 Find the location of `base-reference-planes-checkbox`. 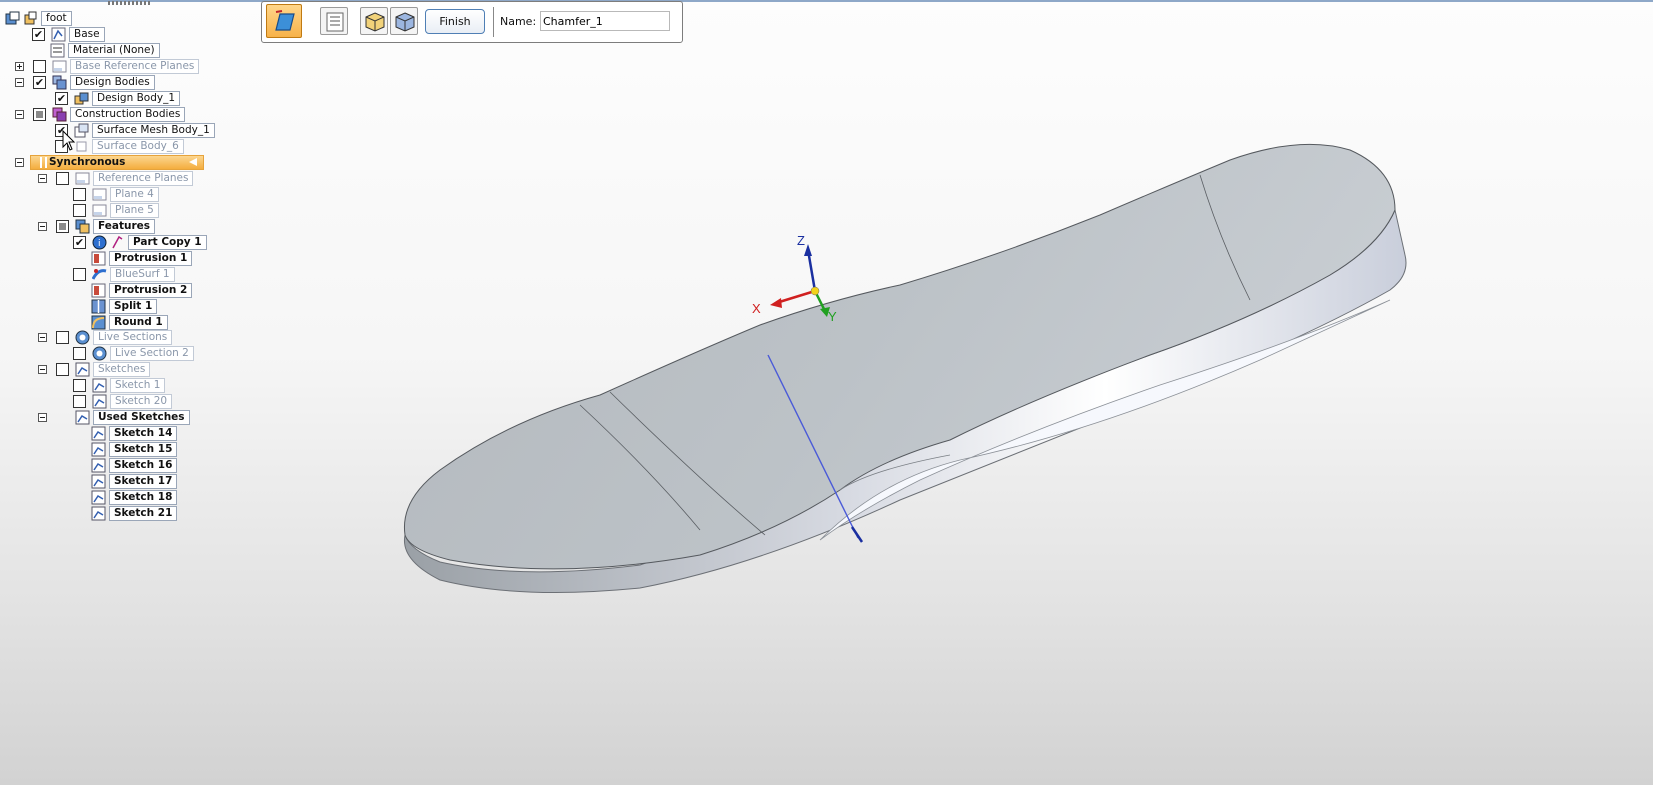

base-reference-planes-checkbox is located at coordinates (39, 66).